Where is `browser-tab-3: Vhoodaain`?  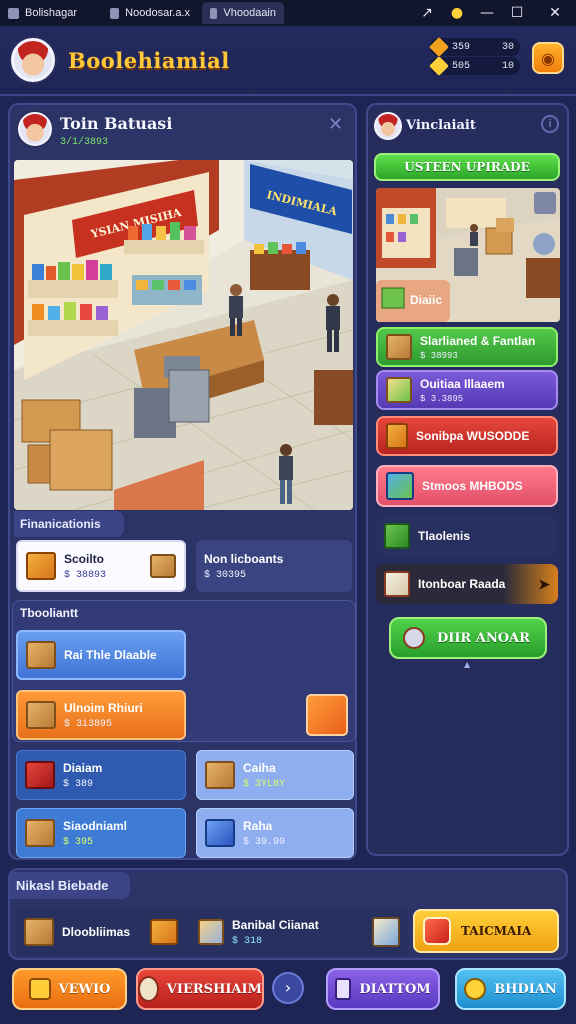 browser-tab-3: Vhoodaain is located at coordinates (243, 13).